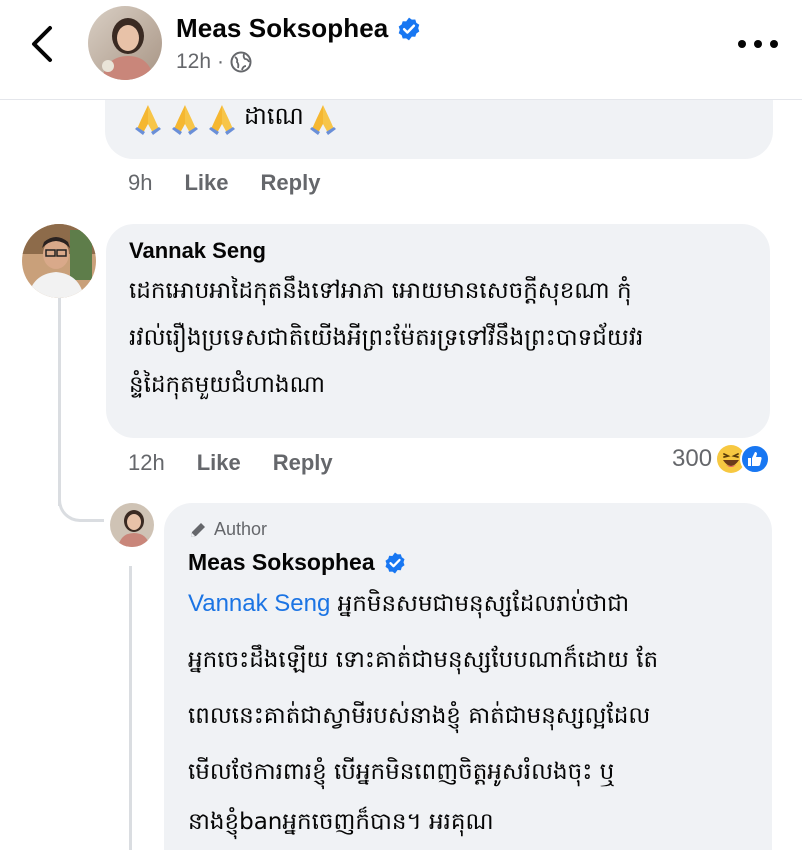  Describe the element at coordinates (198, 529) in the screenshot. I see `pen-icon` at that location.